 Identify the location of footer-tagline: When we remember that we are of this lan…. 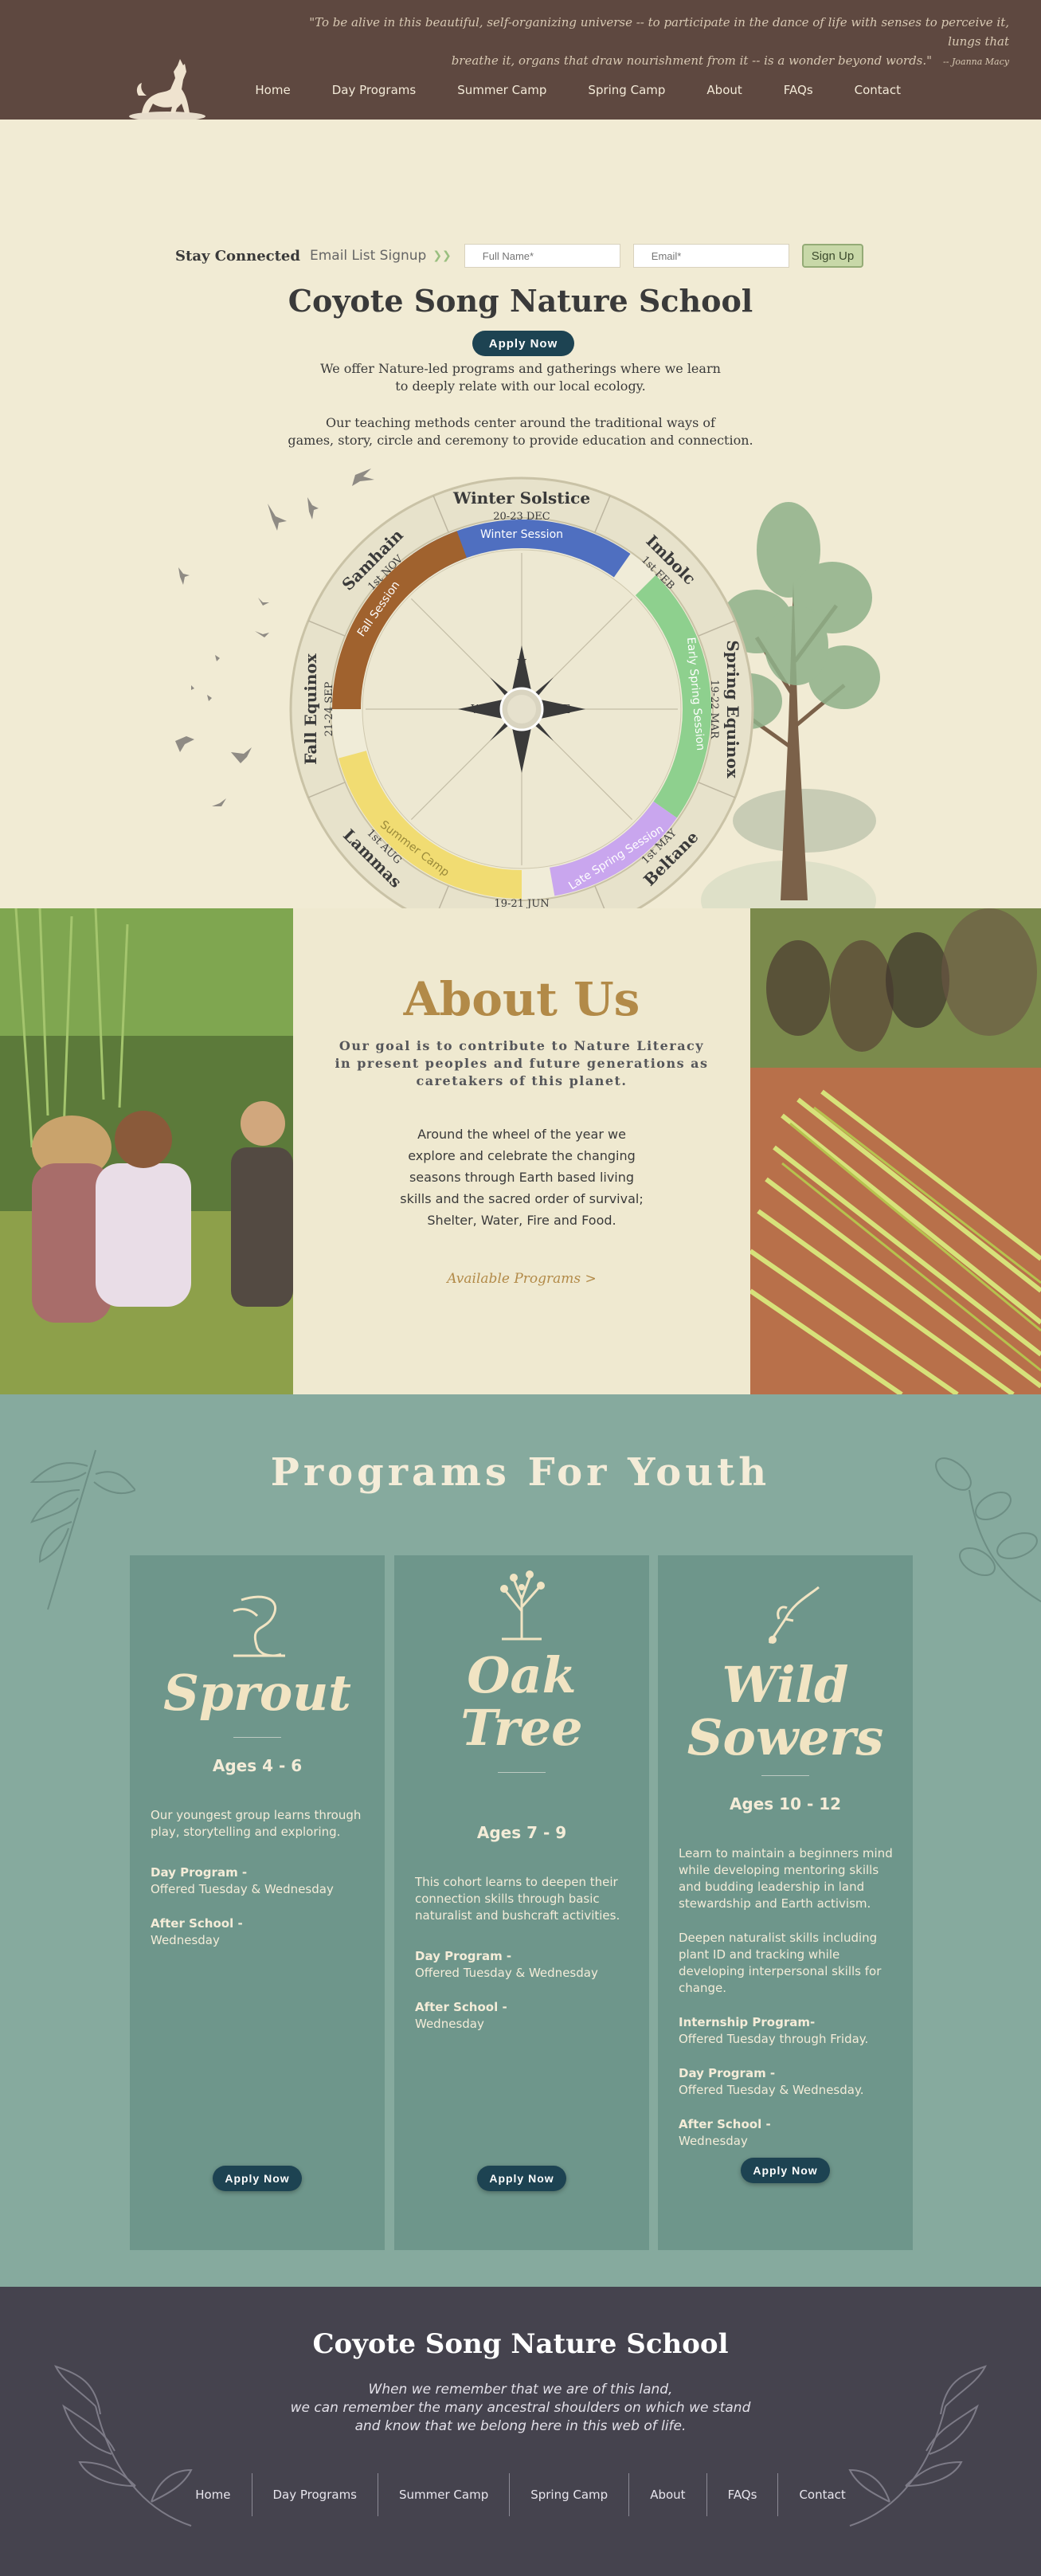
(520, 2408).